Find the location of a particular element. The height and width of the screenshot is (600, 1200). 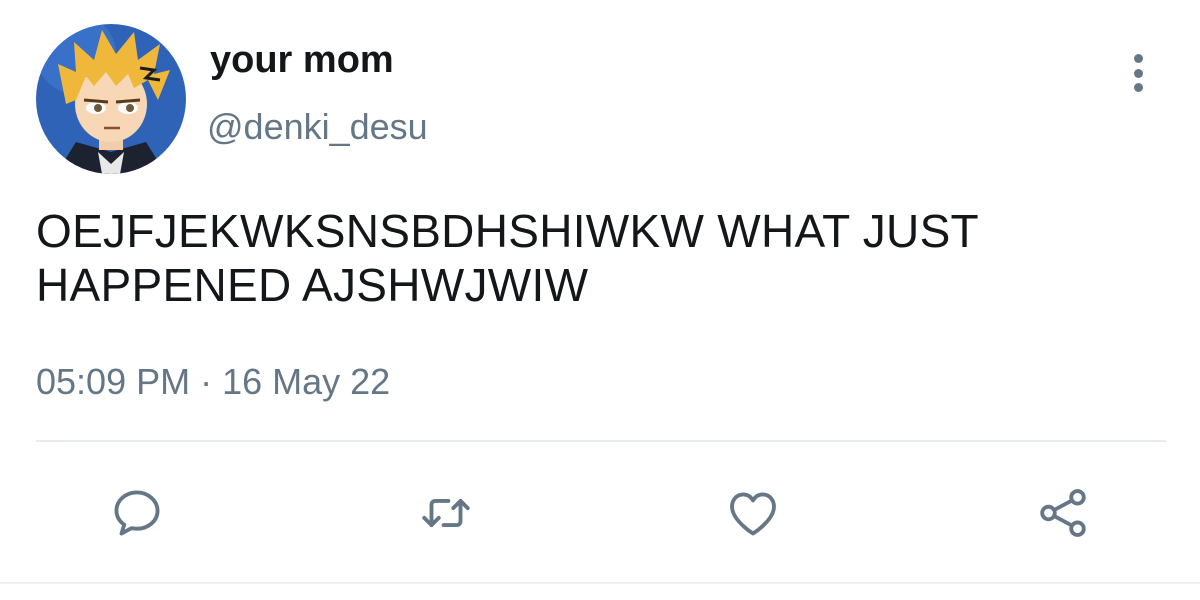

retweet-icon is located at coordinates (446, 513).